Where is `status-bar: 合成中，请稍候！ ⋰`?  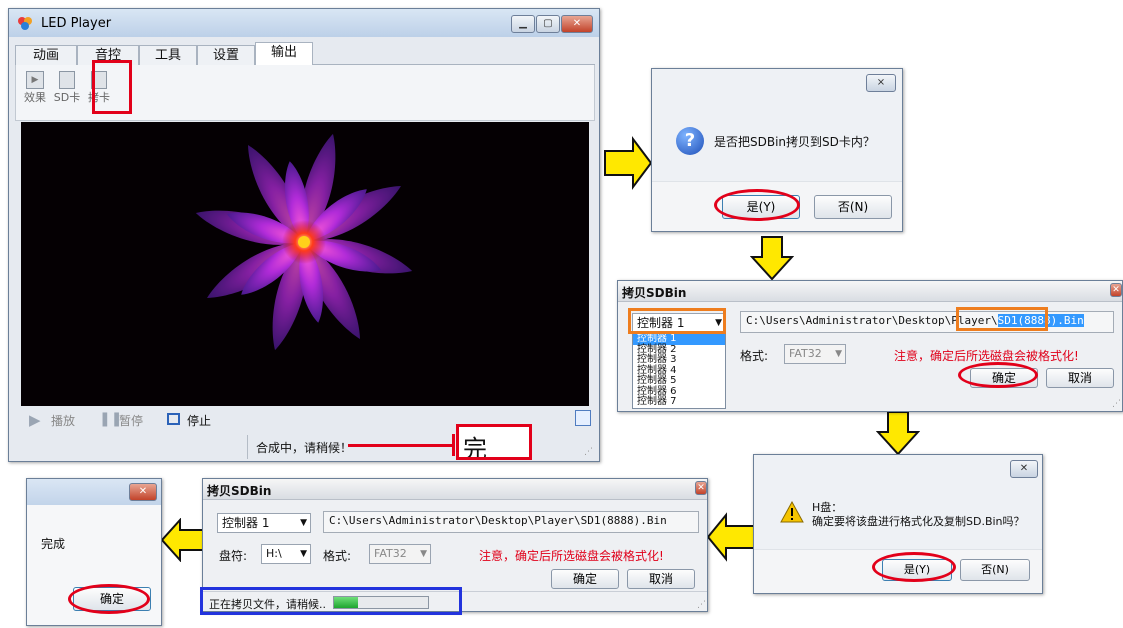 status-bar: 合成中，请稍候！ ⋰ is located at coordinates (420, 447).